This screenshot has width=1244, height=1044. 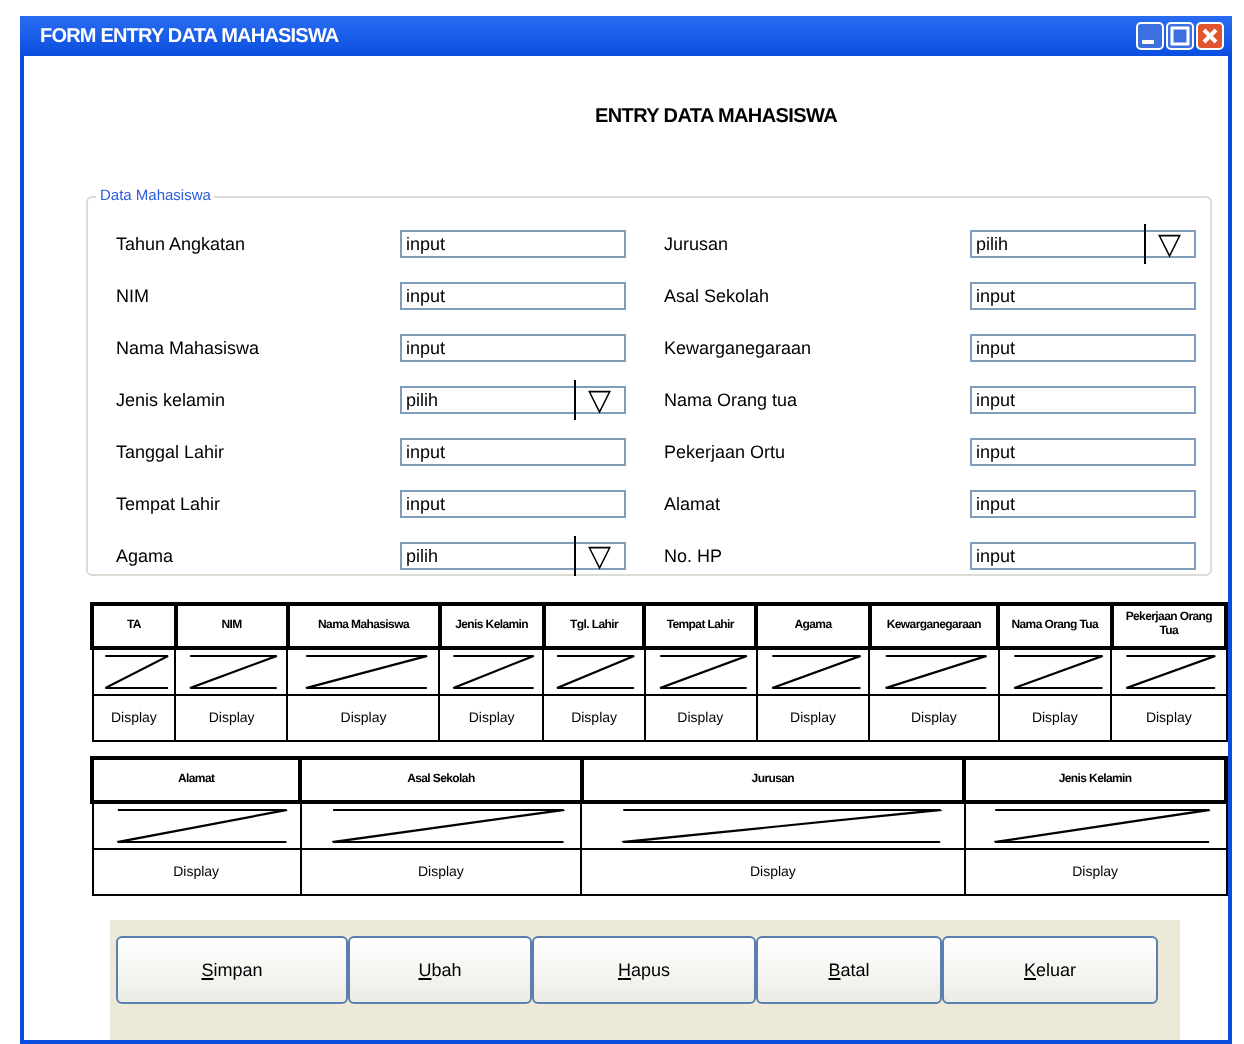 What do you see at coordinates (232, 970) in the screenshot?
I see `action-button: Simpan` at bounding box center [232, 970].